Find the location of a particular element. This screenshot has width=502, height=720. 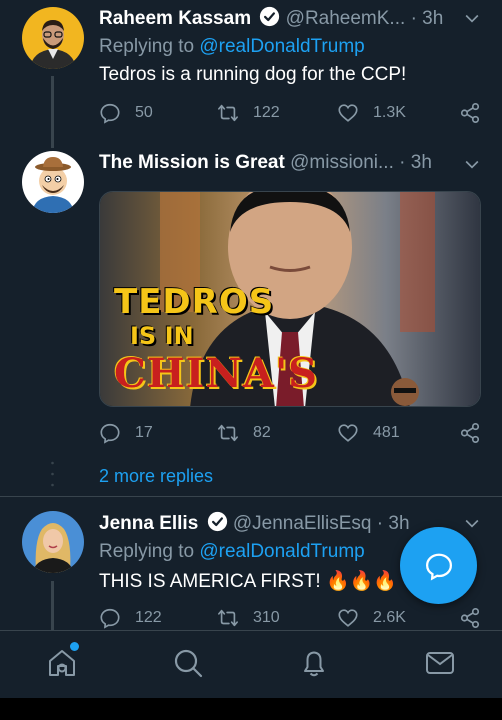

search-icon is located at coordinates (188, 663).